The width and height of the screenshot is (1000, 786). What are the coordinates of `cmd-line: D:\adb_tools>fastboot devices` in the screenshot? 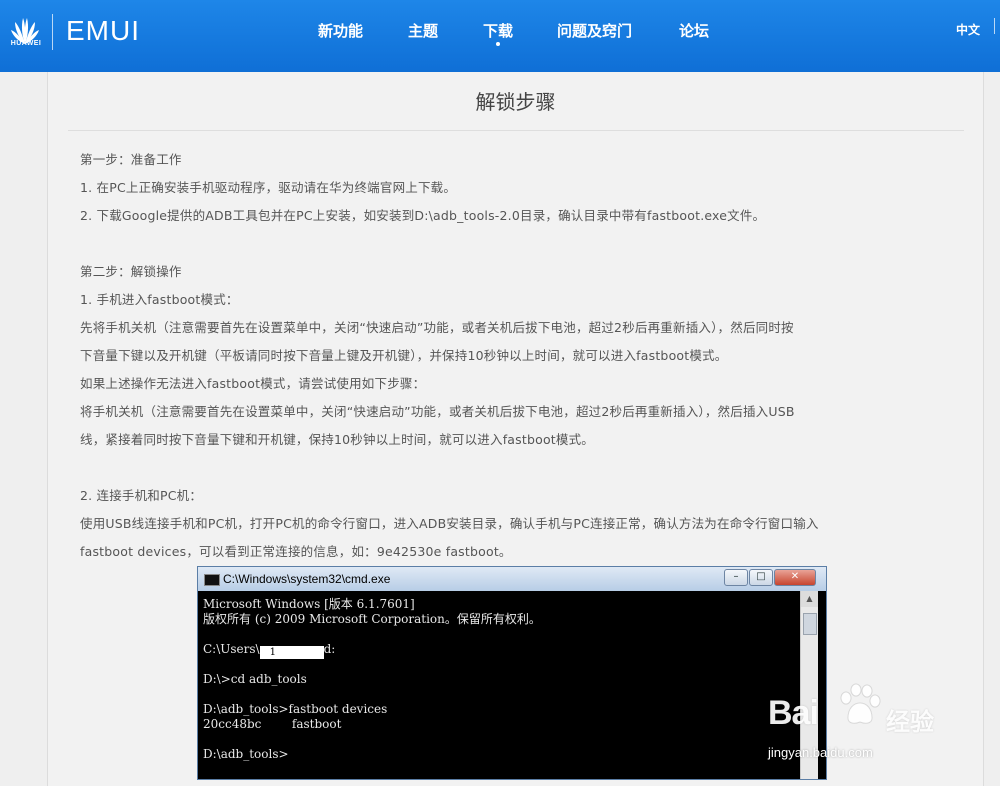 It's located at (295, 709).